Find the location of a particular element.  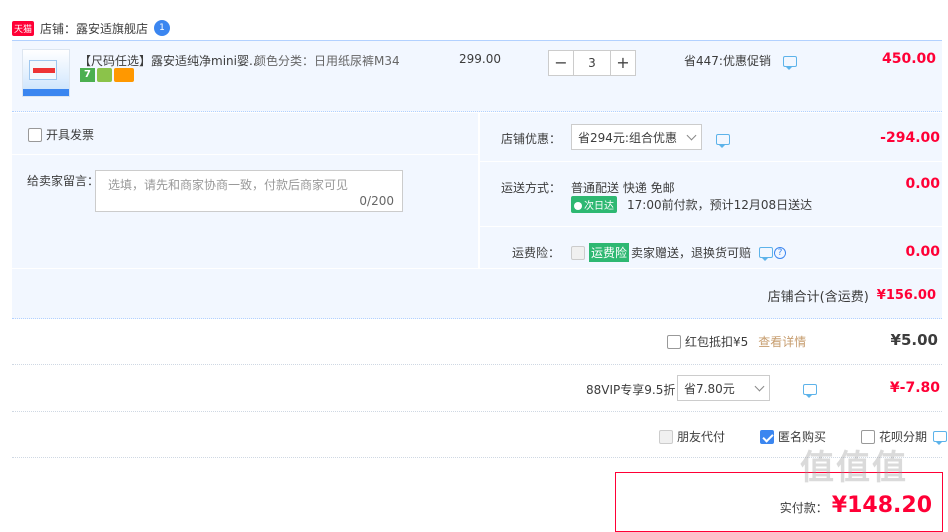

shop-discount-select: 省294元:组合优惠 is located at coordinates (636, 137).